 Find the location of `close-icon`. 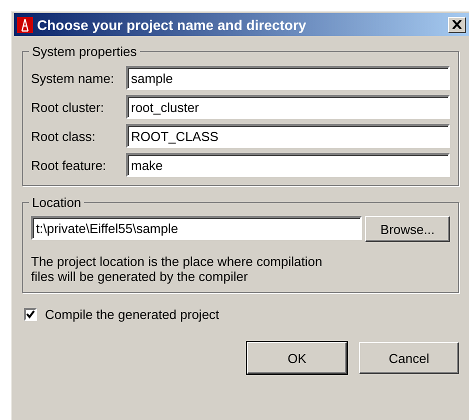

close-icon is located at coordinates (457, 24).